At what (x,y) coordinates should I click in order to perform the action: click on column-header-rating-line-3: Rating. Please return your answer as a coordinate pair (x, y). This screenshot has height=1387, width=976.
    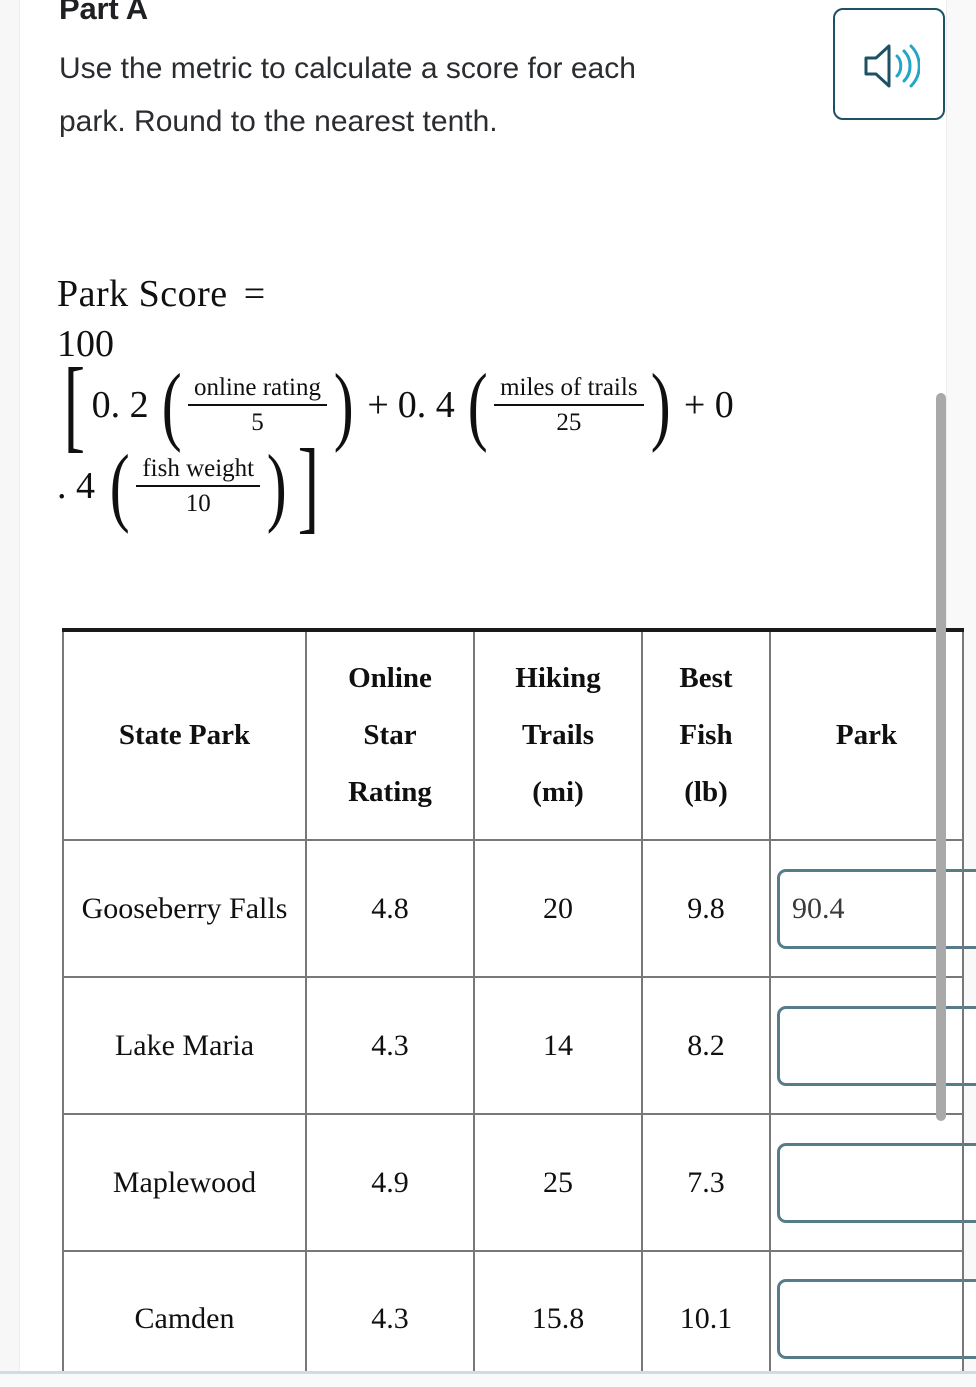
    Looking at the image, I should click on (390, 792).